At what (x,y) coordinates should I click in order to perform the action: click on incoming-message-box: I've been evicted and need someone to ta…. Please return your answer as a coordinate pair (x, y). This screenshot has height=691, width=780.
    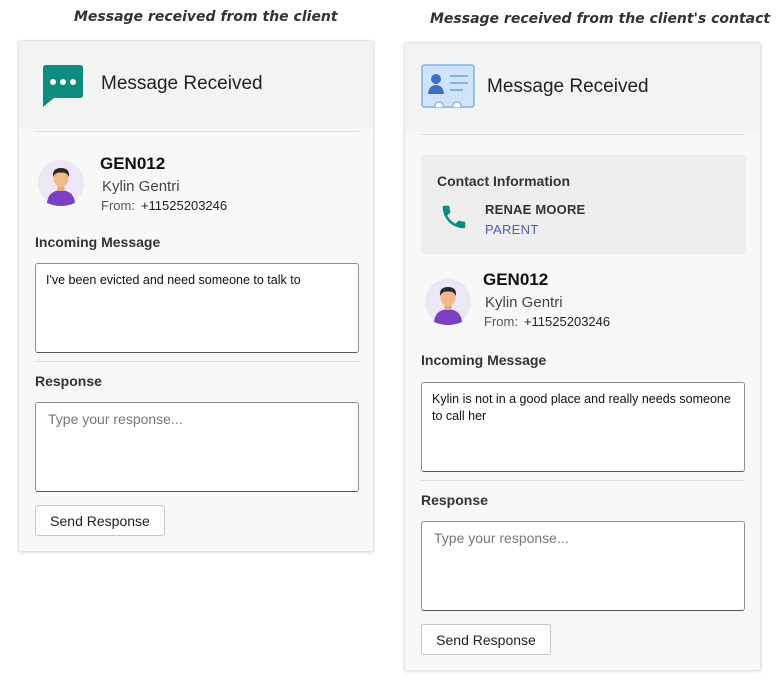
    Looking at the image, I should click on (197, 308).